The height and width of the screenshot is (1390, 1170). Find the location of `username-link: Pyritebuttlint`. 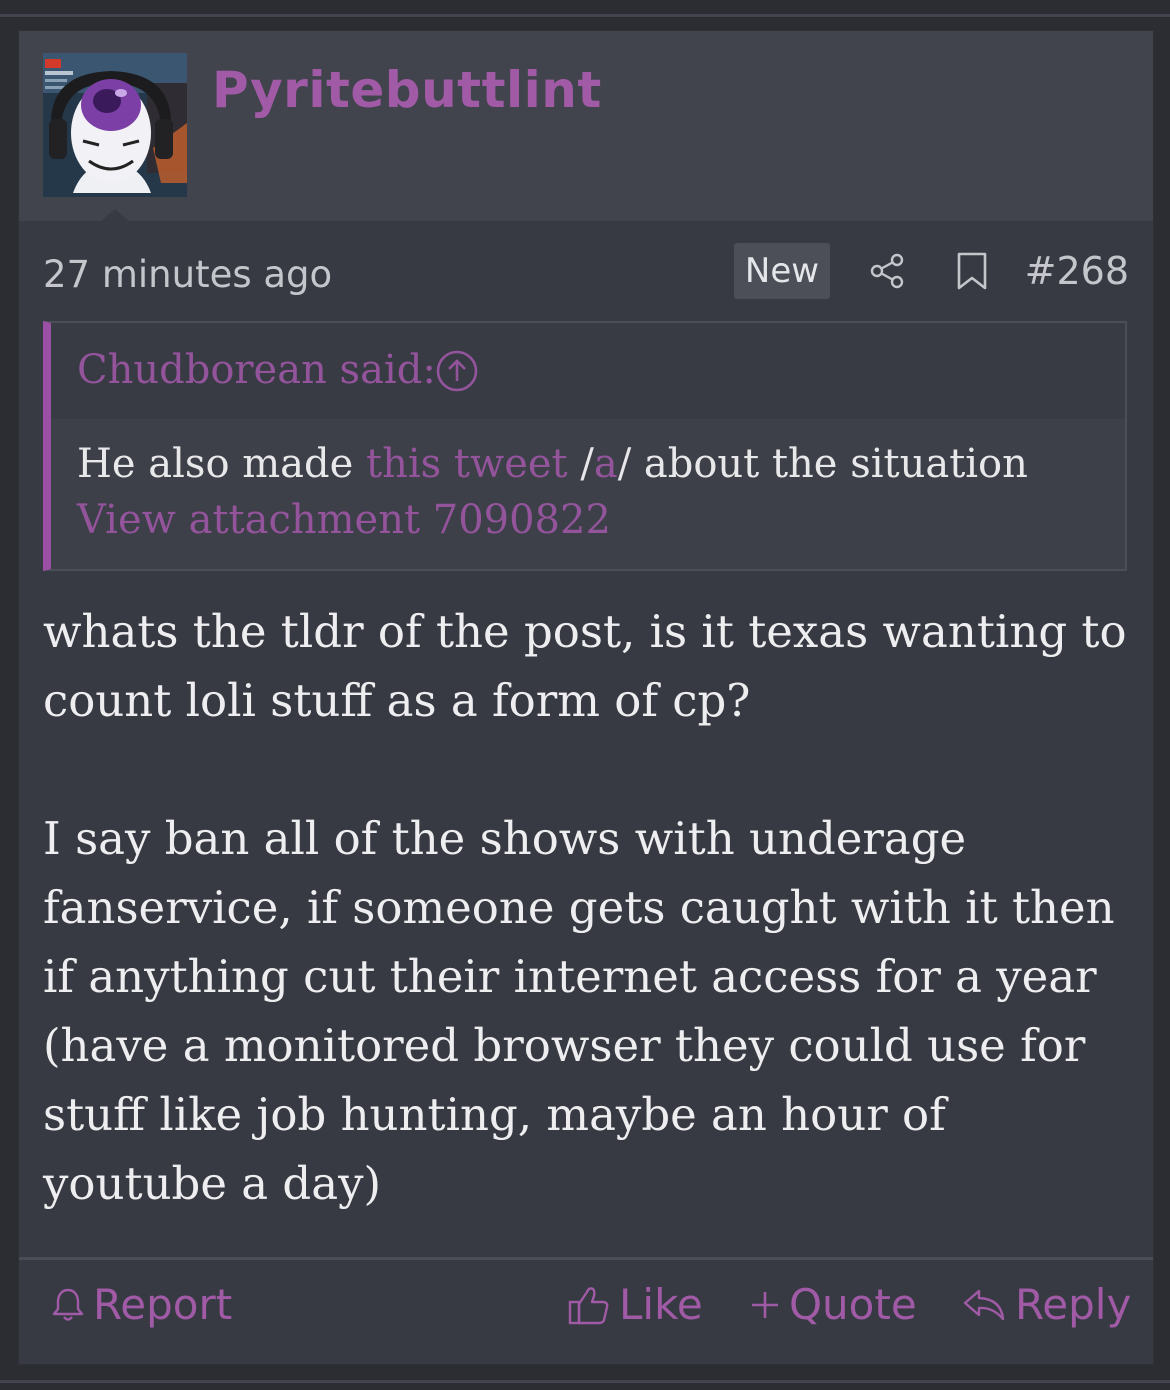

username-link: Pyritebuttlint is located at coordinates (407, 90).